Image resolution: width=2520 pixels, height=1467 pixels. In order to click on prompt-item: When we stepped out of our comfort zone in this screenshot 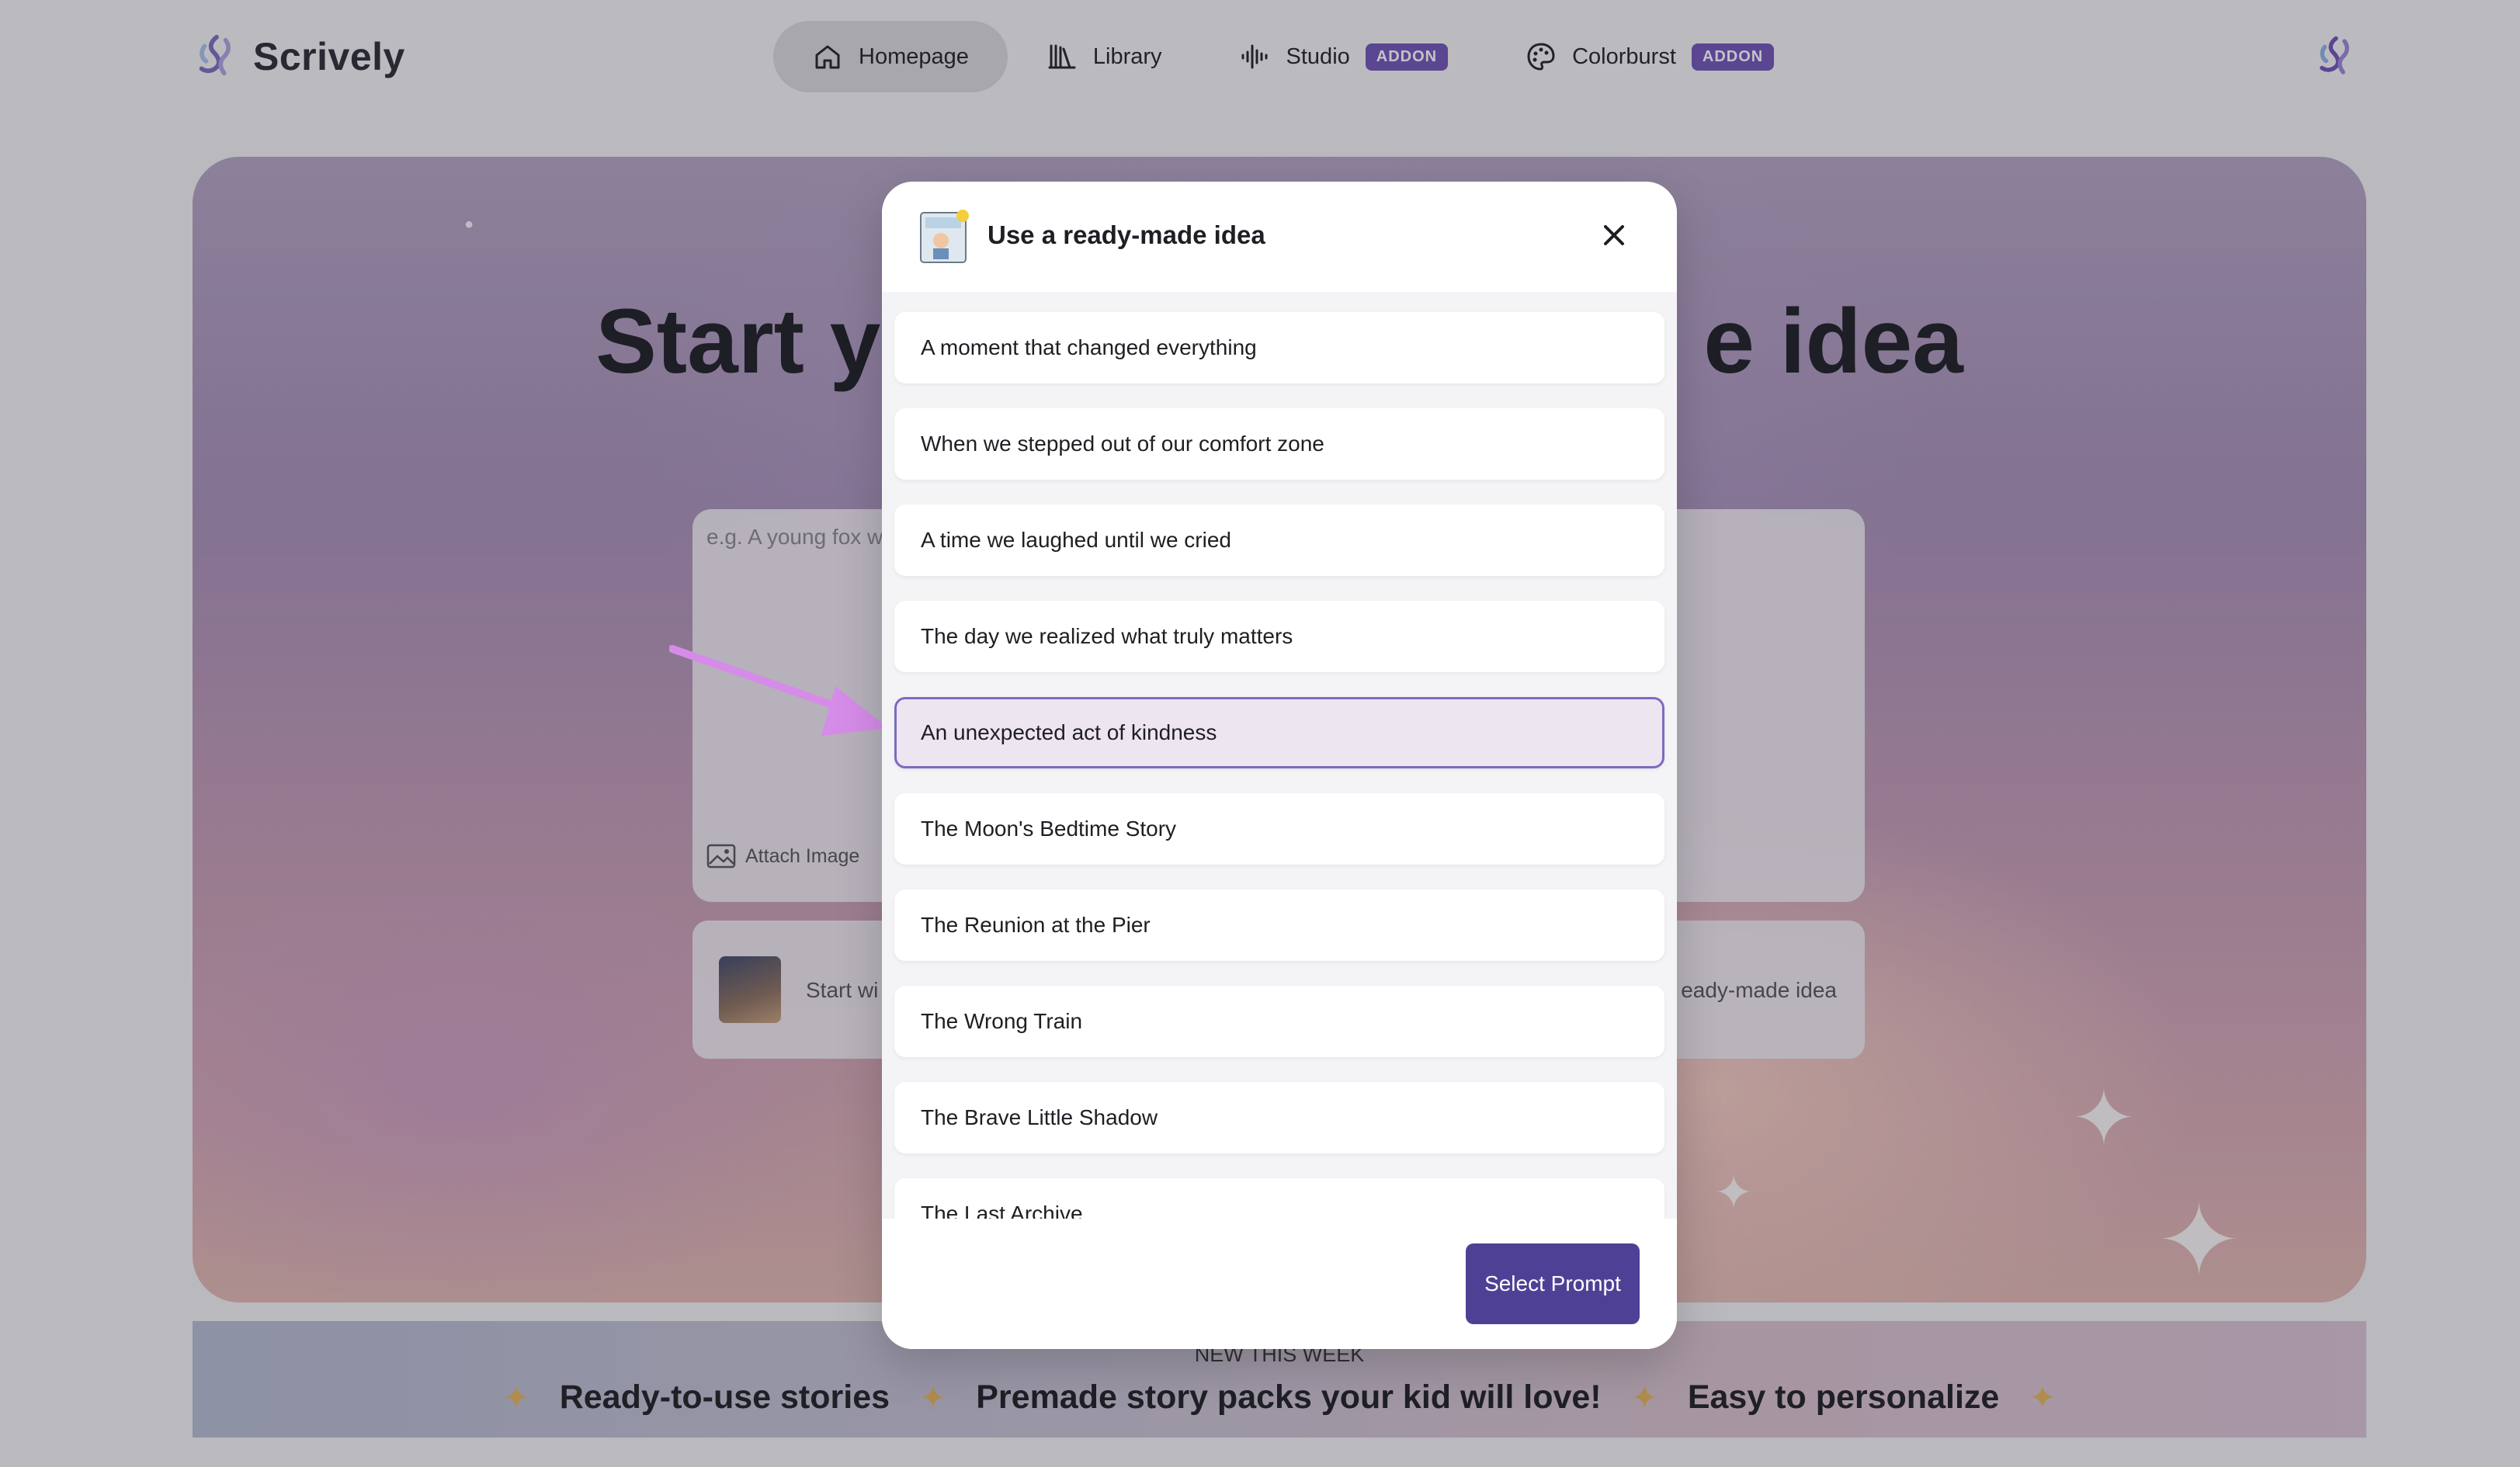, I will do `click(1279, 444)`.